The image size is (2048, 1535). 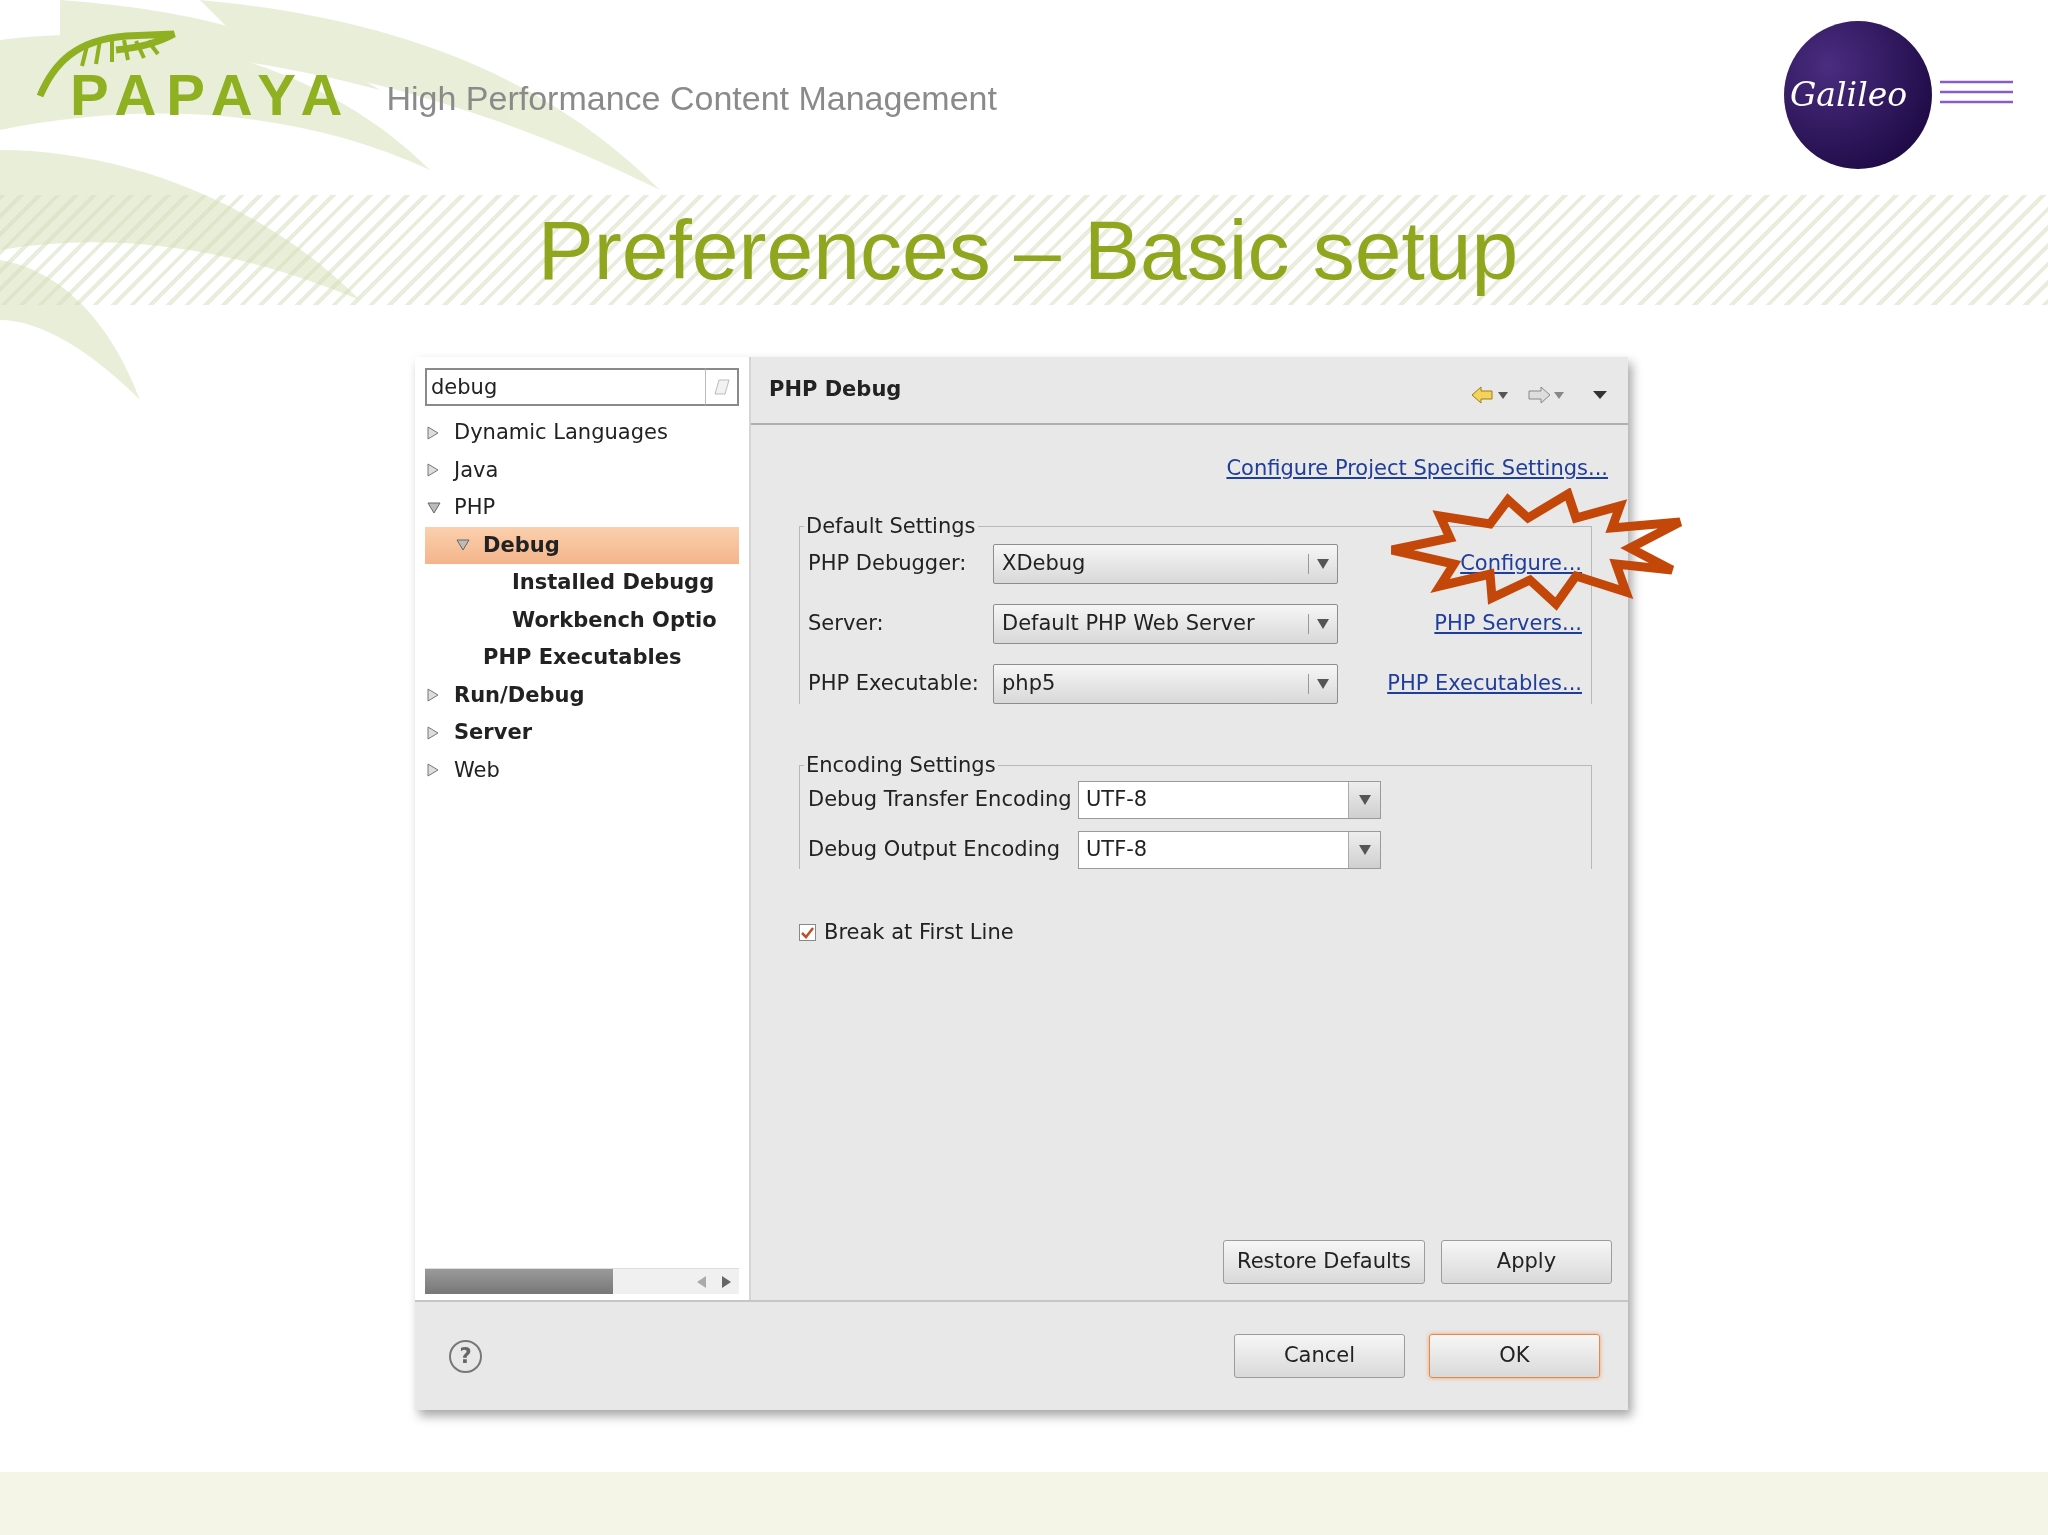 I want to click on tree-item: PHP, so click(x=582, y=508).